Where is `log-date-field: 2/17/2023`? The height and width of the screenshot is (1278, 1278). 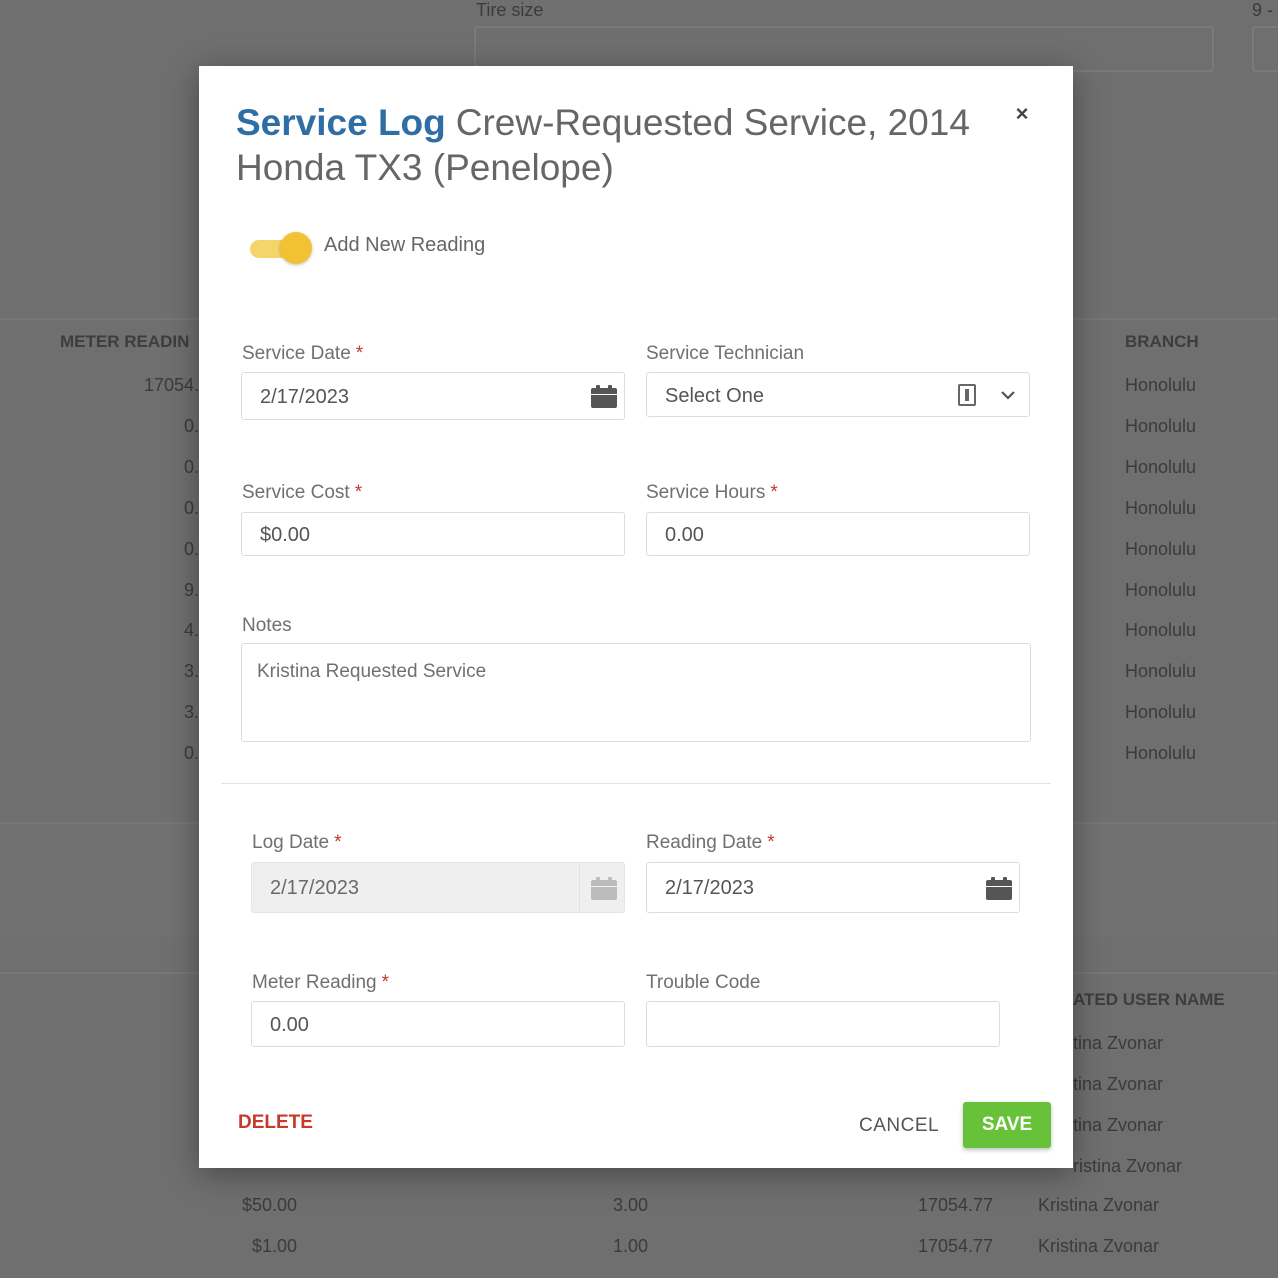 log-date-field: 2/17/2023 is located at coordinates (438, 887).